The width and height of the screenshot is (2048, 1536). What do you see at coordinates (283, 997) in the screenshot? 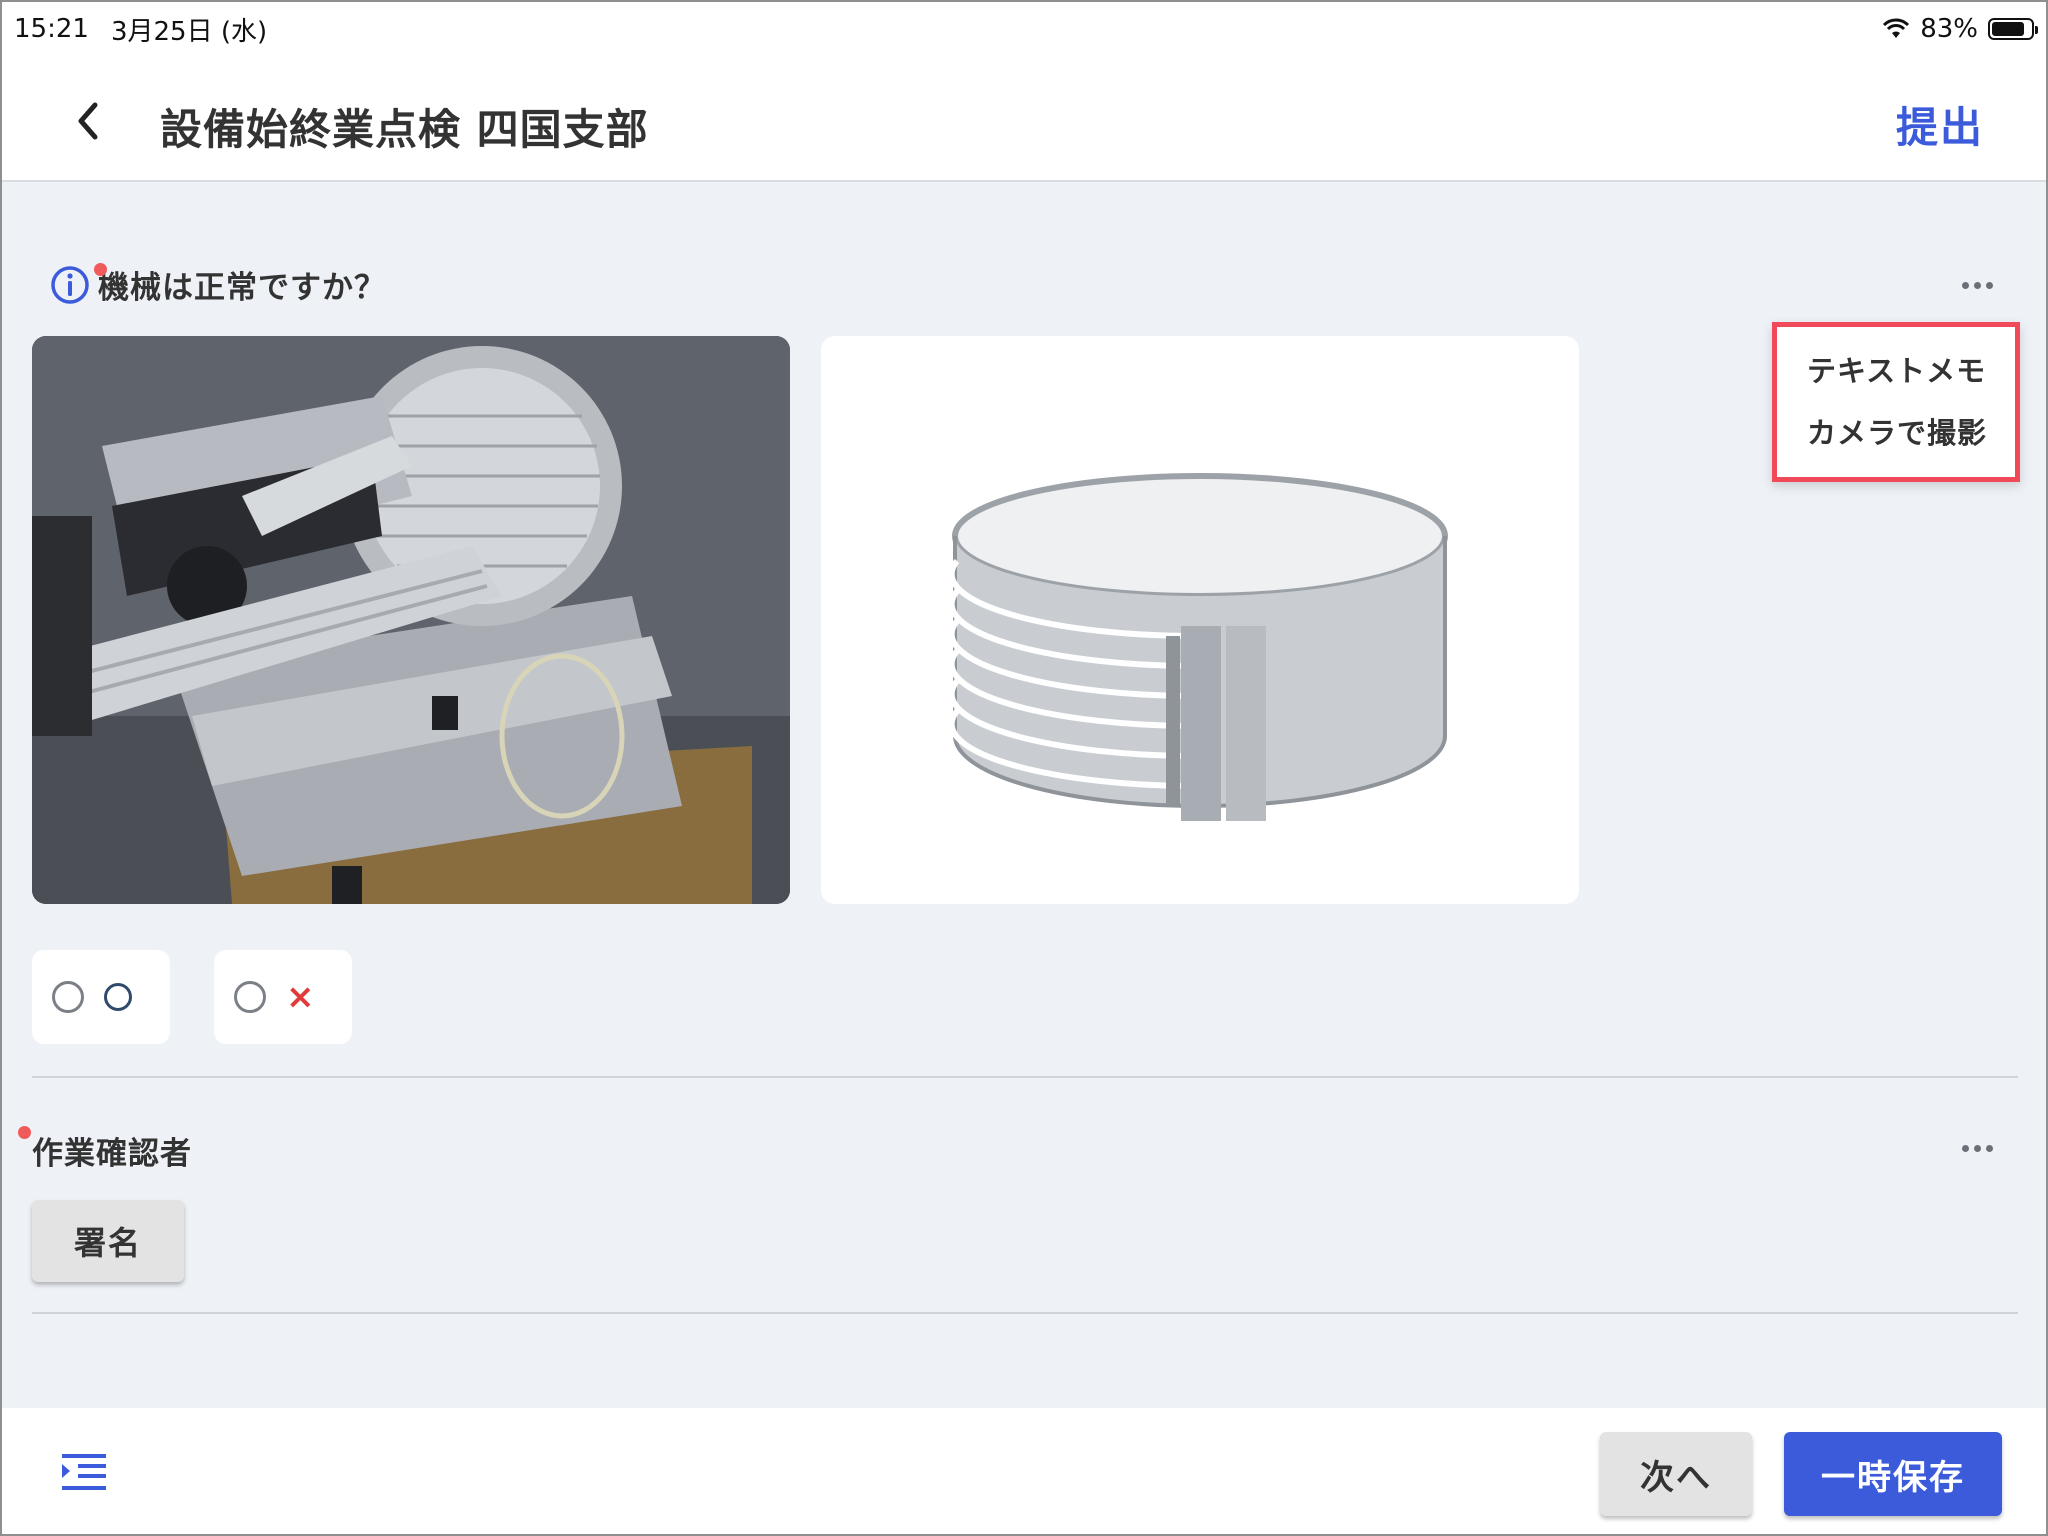
I see `choice-ng: ×` at bounding box center [283, 997].